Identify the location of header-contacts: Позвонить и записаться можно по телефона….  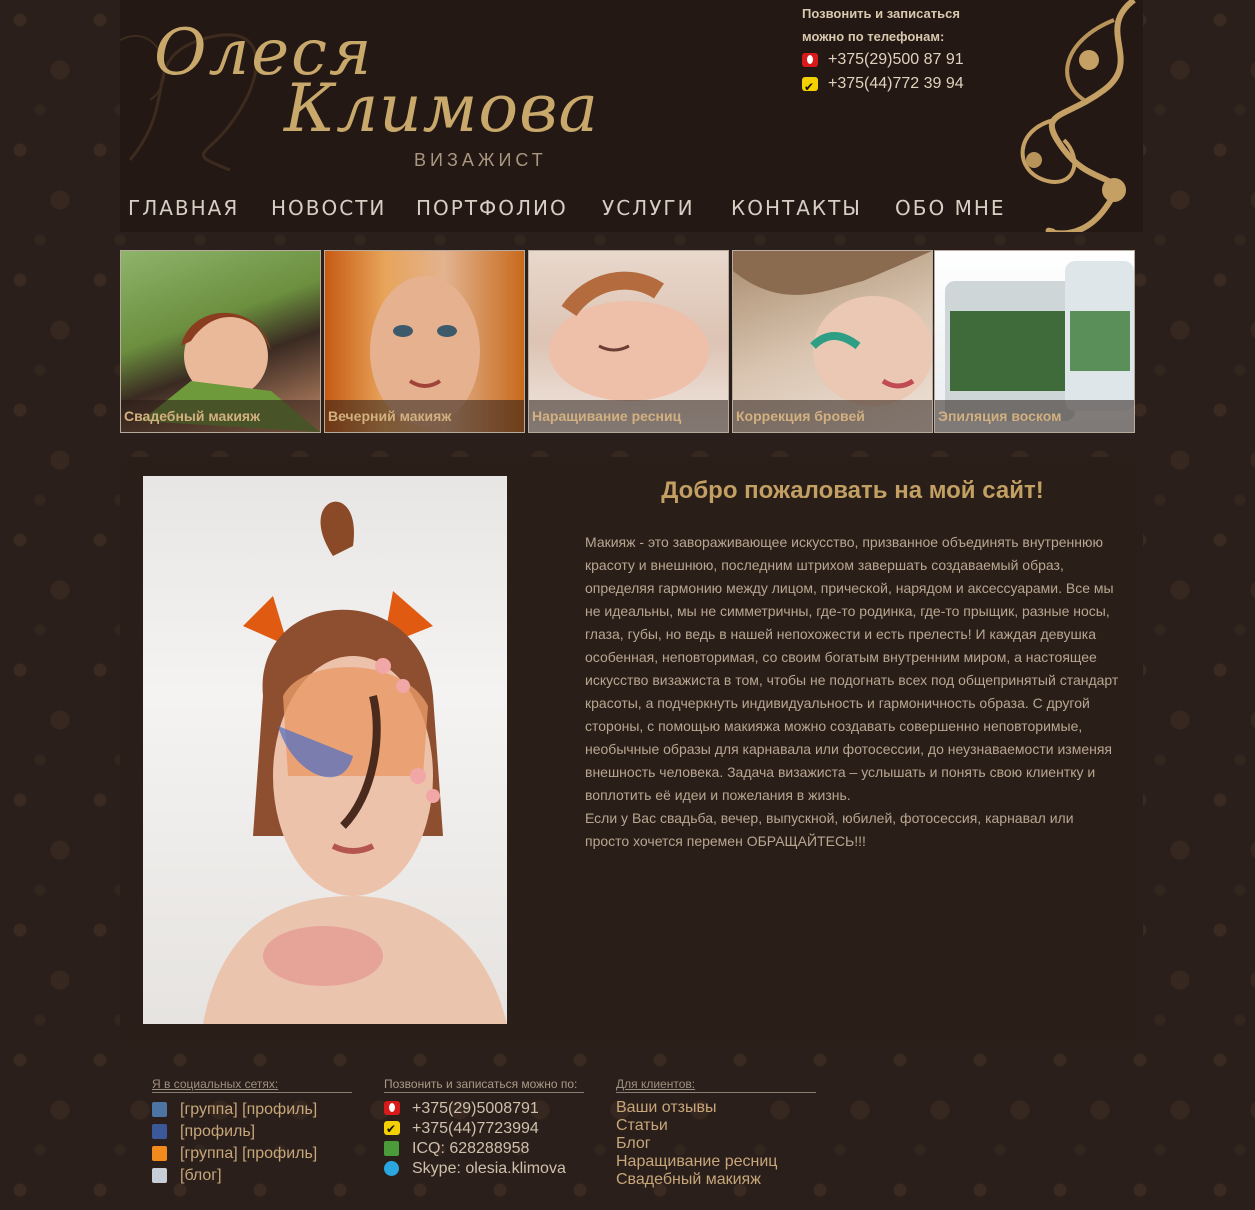
(902, 50).